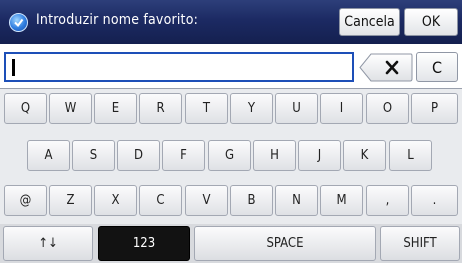 Image resolution: width=462 pixels, height=263 pixels. I want to click on numbers-button: 123, so click(144, 243).